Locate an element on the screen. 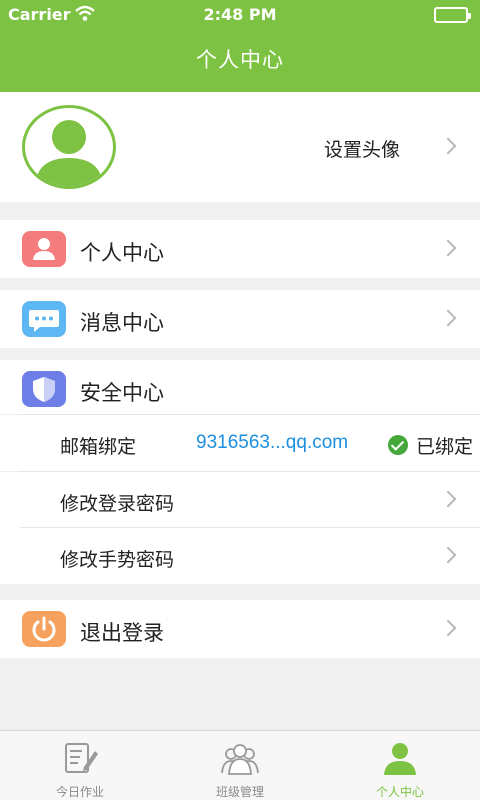 The image size is (480, 800). person-icon is located at coordinates (44, 249).